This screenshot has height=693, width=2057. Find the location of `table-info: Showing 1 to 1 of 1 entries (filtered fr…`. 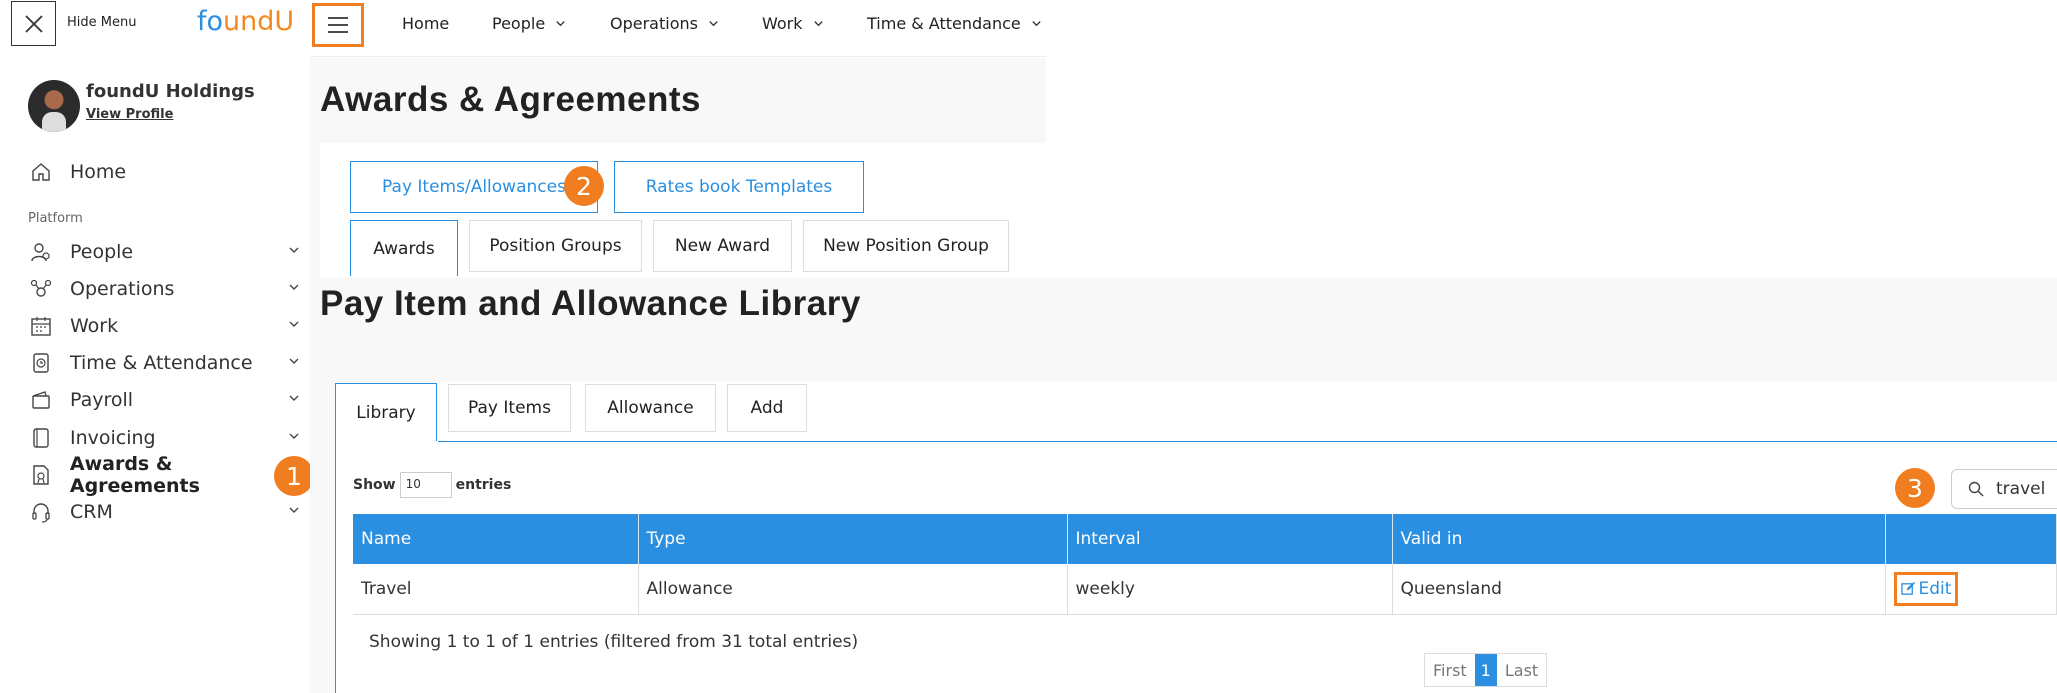

table-info: Showing 1 to 1 of 1 entries (filtered fr… is located at coordinates (614, 642).